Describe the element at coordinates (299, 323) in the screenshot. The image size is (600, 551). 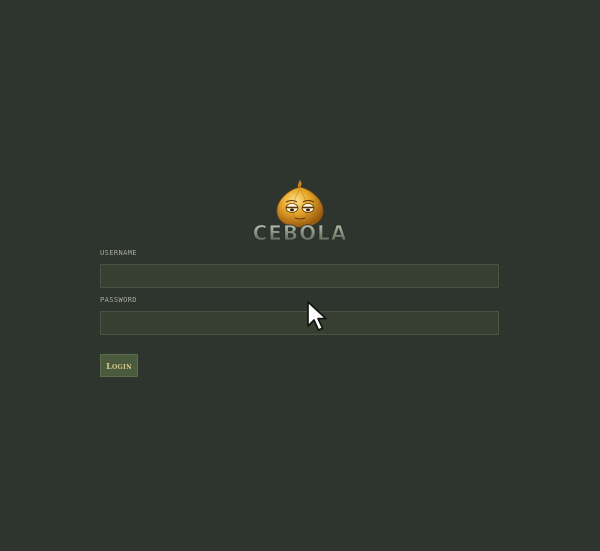
I see `password-input` at that location.